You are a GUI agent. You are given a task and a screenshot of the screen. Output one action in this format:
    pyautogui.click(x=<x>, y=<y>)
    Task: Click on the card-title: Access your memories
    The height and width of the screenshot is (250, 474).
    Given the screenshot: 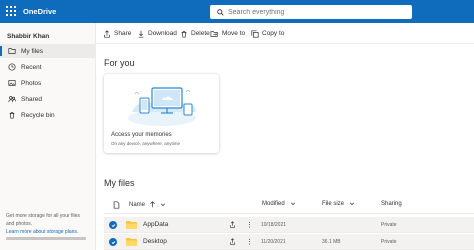 What is the action you would take?
    pyautogui.click(x=141, y=135)
    